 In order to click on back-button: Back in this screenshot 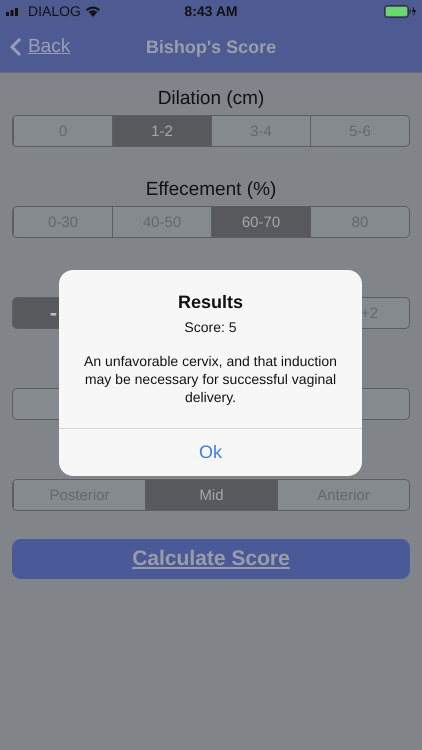, I will do `click(40, 47)`.